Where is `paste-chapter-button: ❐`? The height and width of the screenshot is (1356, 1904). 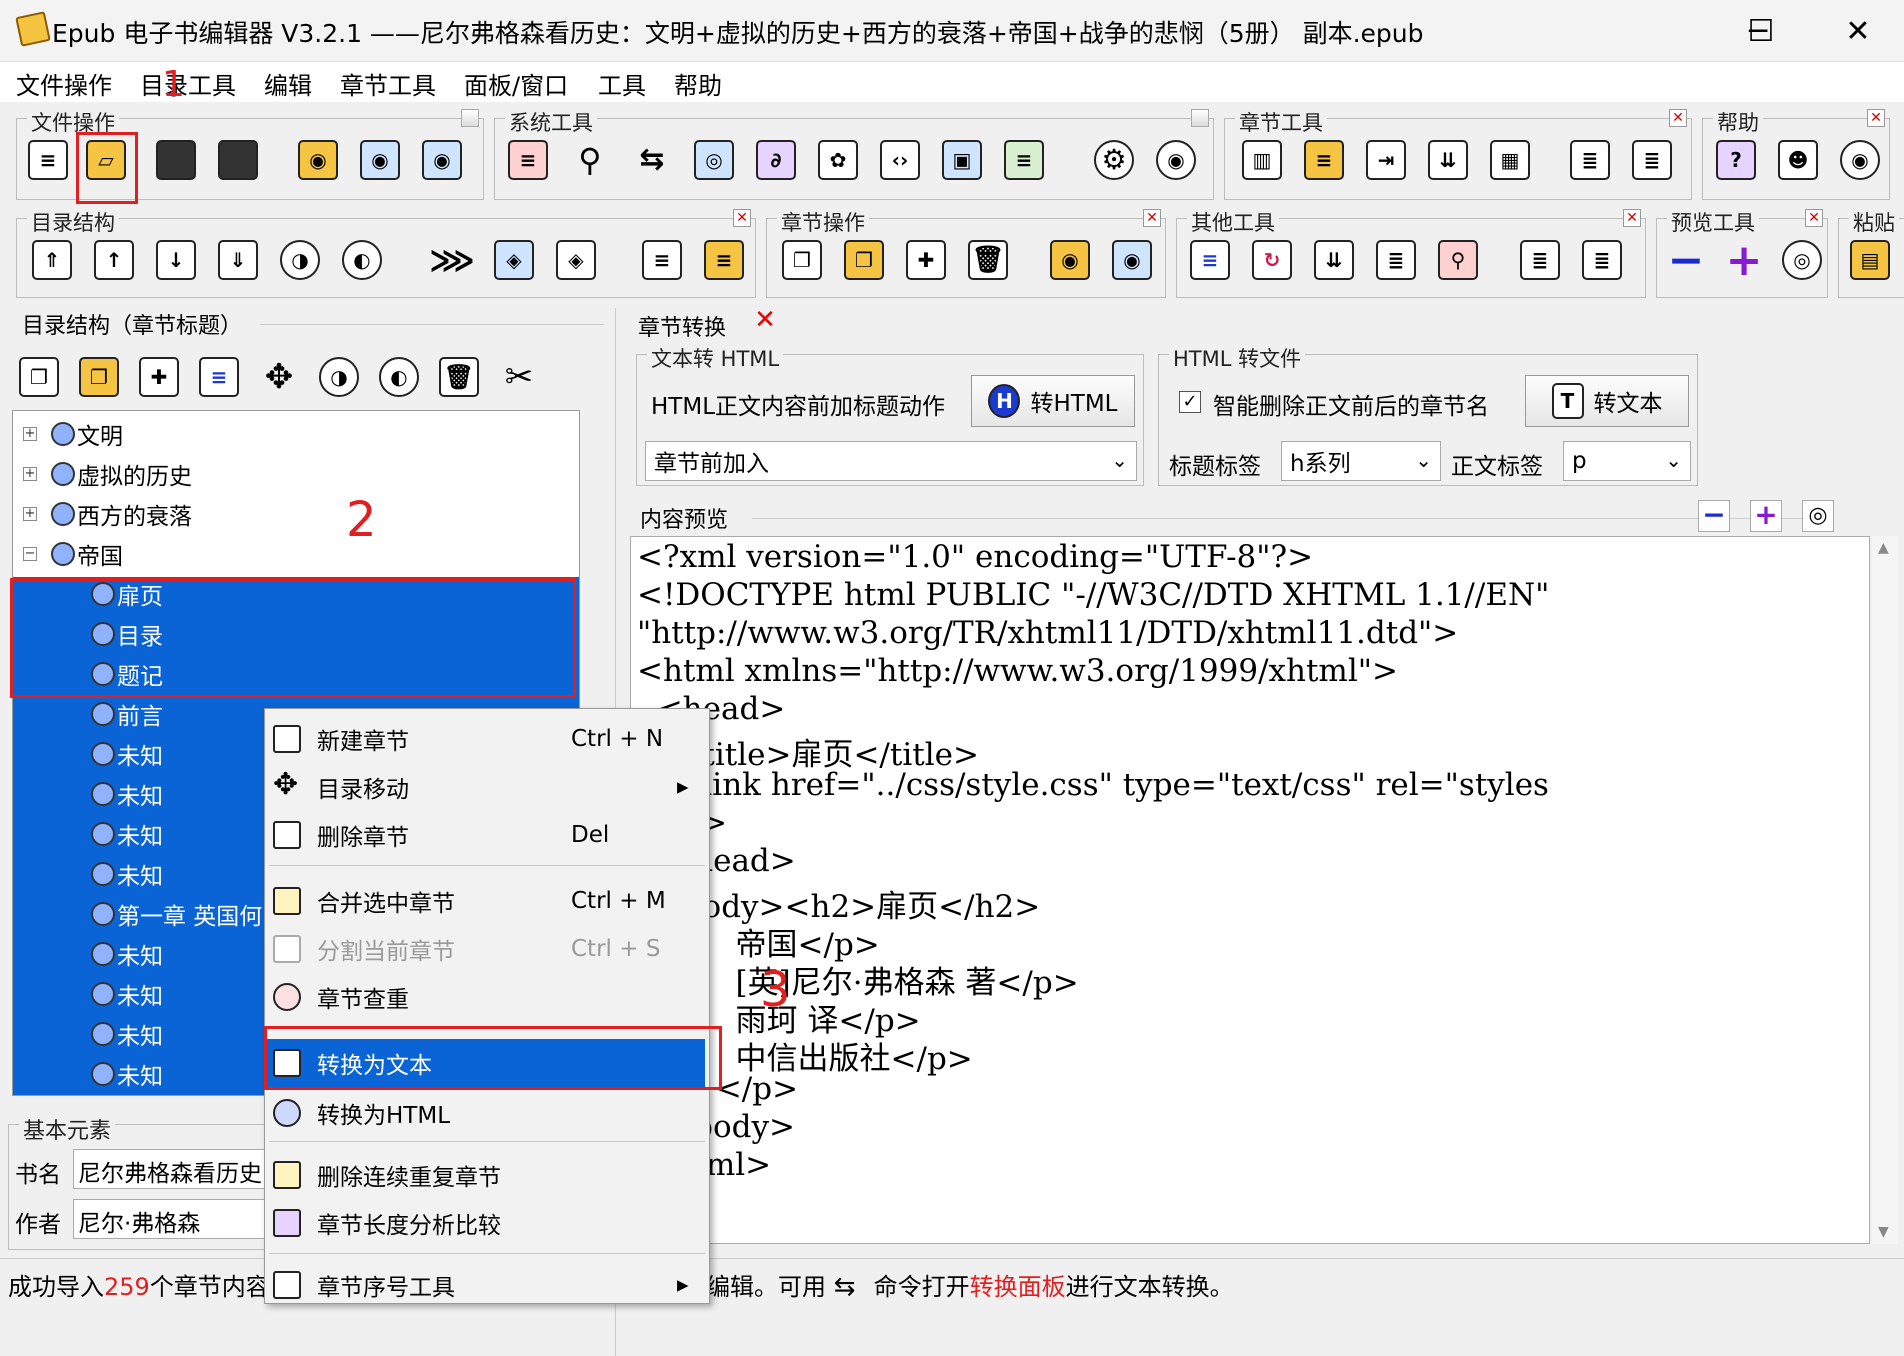 paste-chapter-button: ❐ is located at coordinates (864, 260).